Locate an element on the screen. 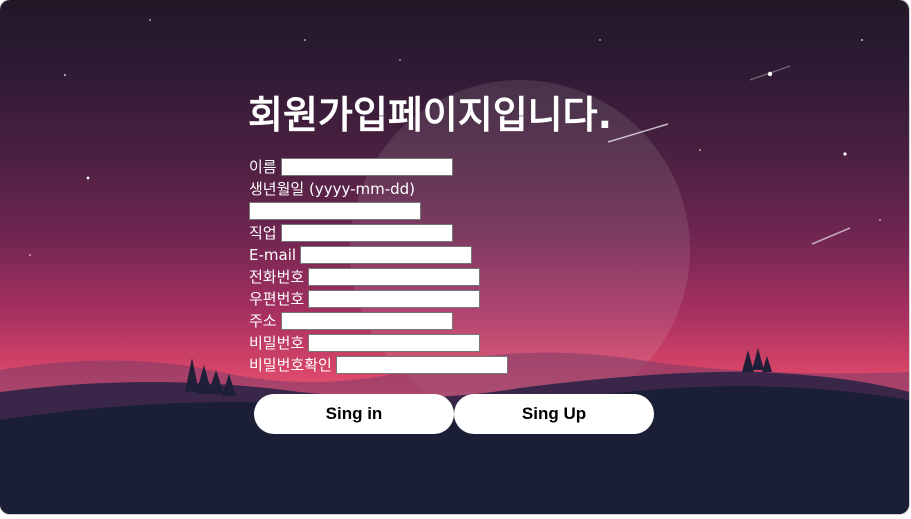  phone-row: 전화번호 is located at coordinates (378, 277).